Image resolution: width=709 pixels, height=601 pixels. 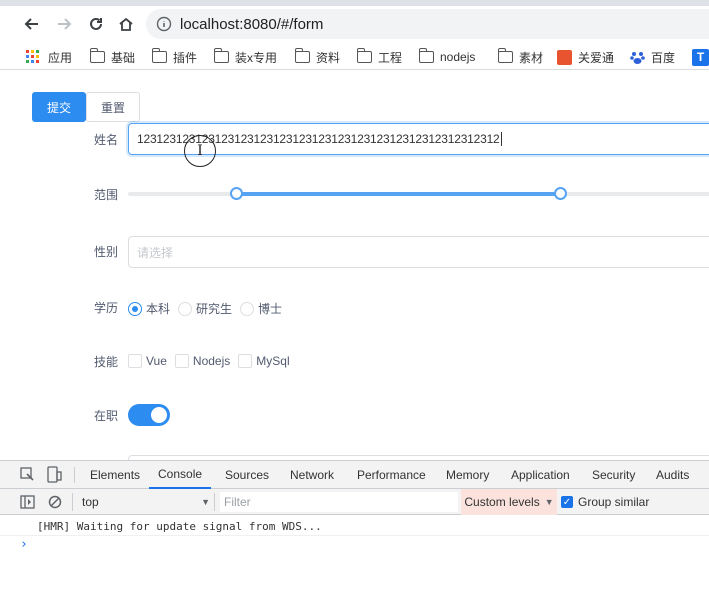 What do you see at coordinates (252, 24) in the screenshot?
I see `url-text: localhost:8080/#/form` at bounding box center [252, 24].